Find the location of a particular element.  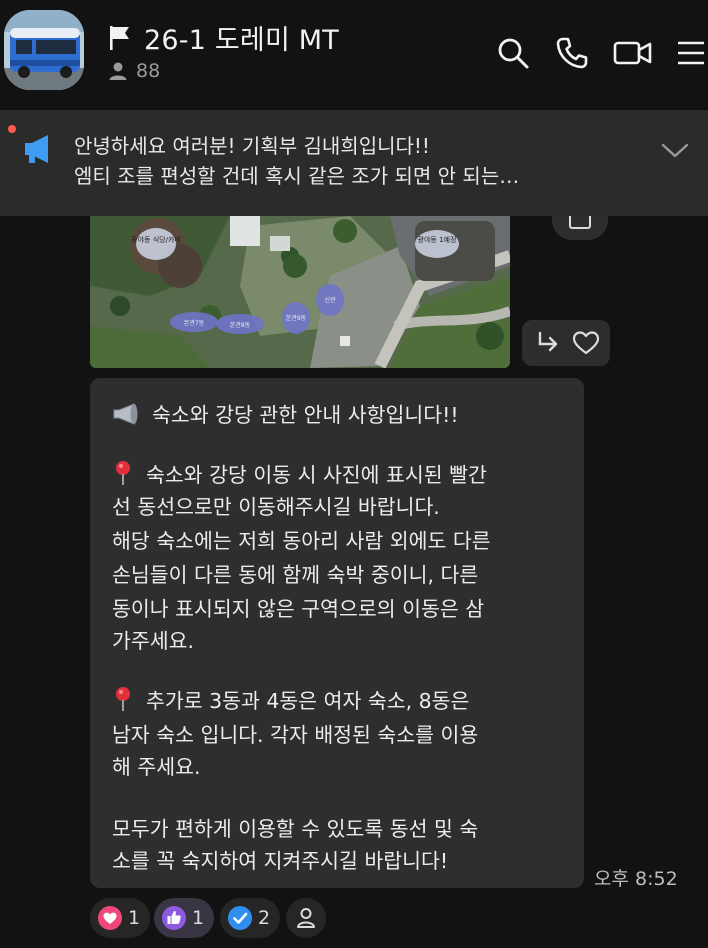

notice-line: 안녕하세요 여러분! 기획부 김내희입니다!! is located at coordinates (252, 146).